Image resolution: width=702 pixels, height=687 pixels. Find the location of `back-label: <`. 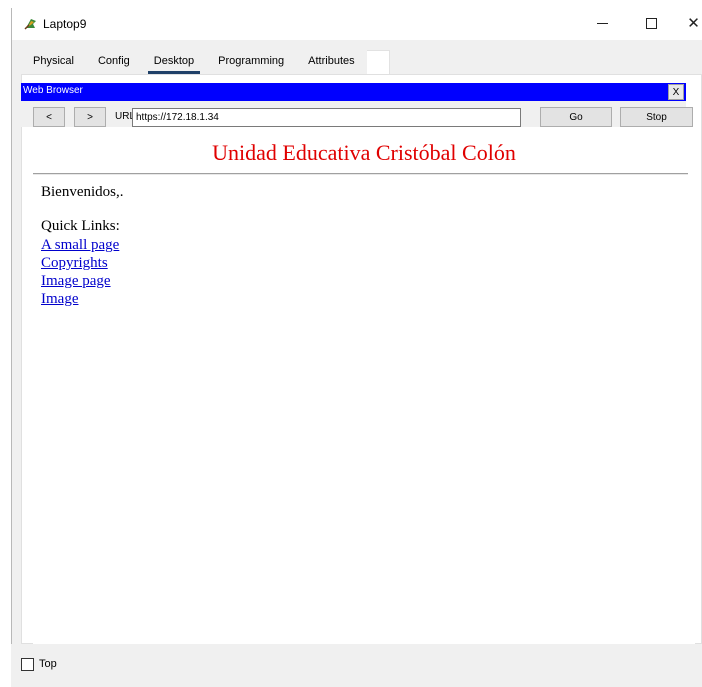

back-label: < is located at coordinates (49, 117).